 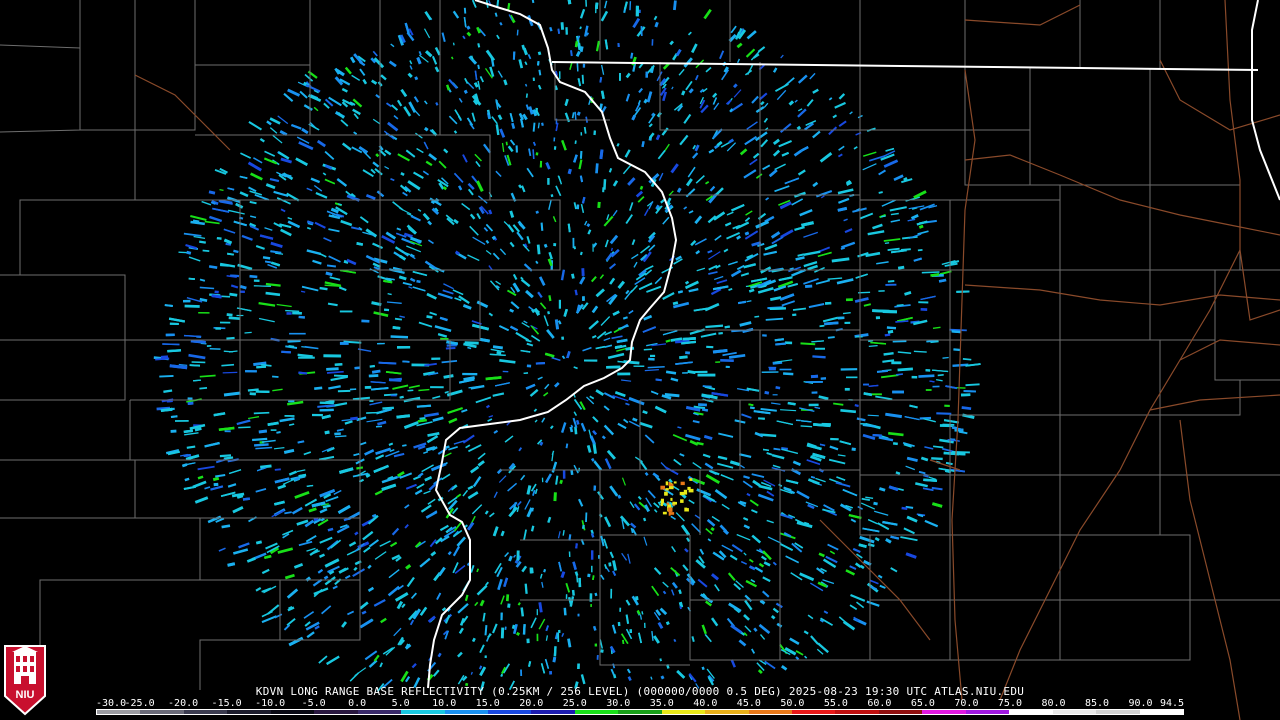 What do you see at coordinates (1172, 703) in the screenshot?
I see `legend-label: 94.5` at bounding box center [1172, 703].